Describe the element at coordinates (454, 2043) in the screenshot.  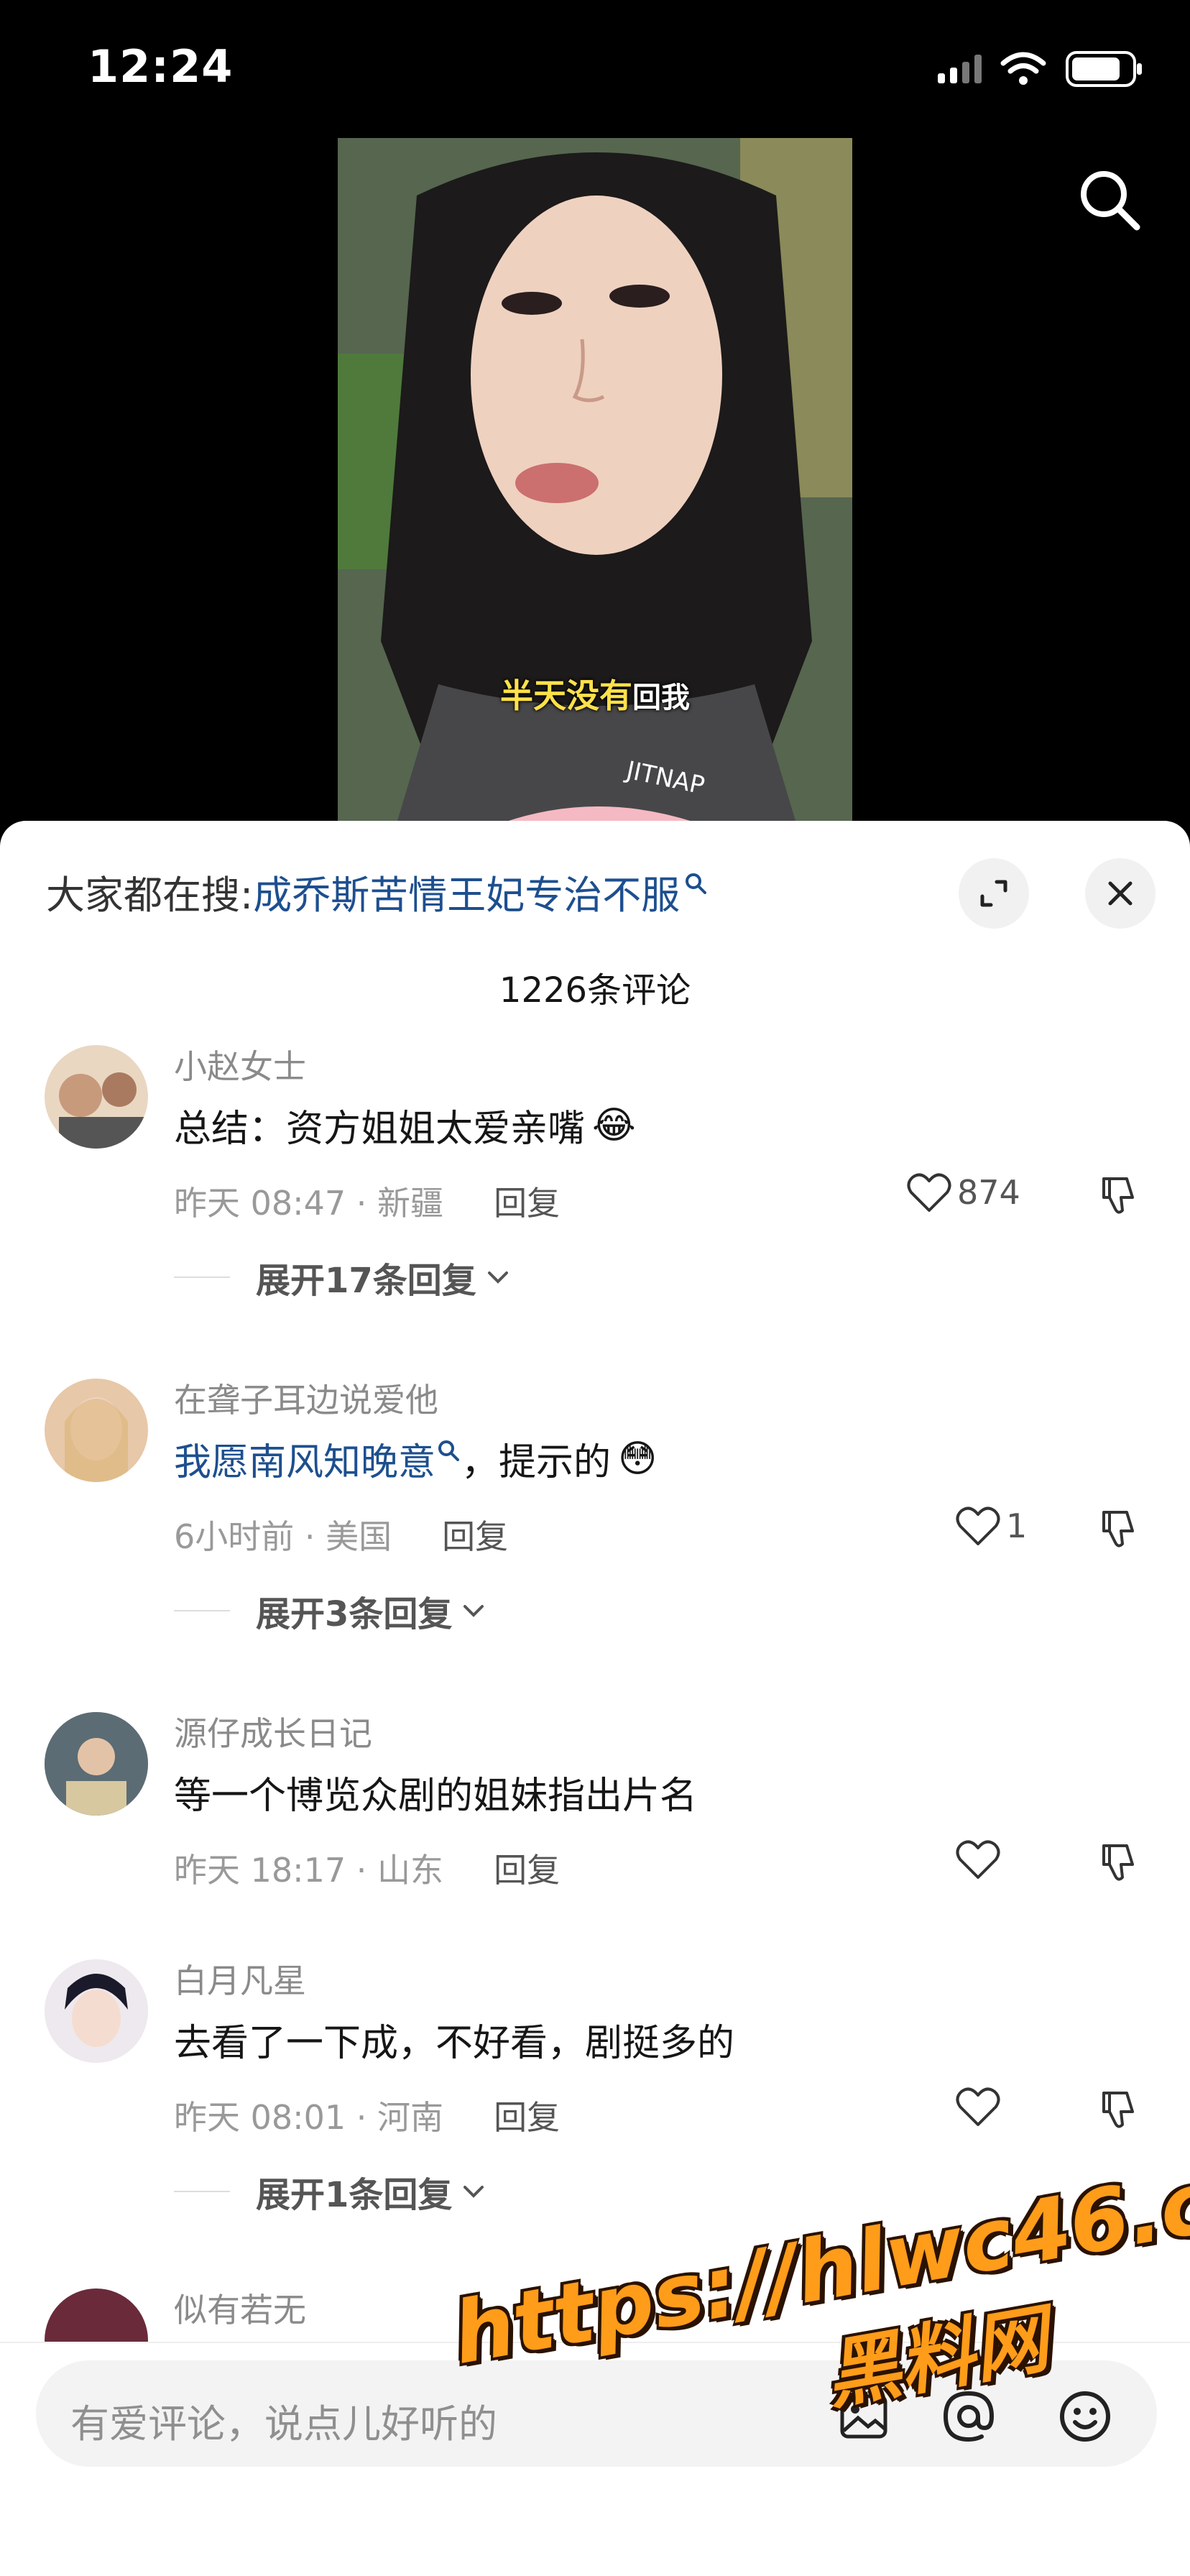
I see `comment-body: 去看了一下成，不好看，剧挺多的` at that location.